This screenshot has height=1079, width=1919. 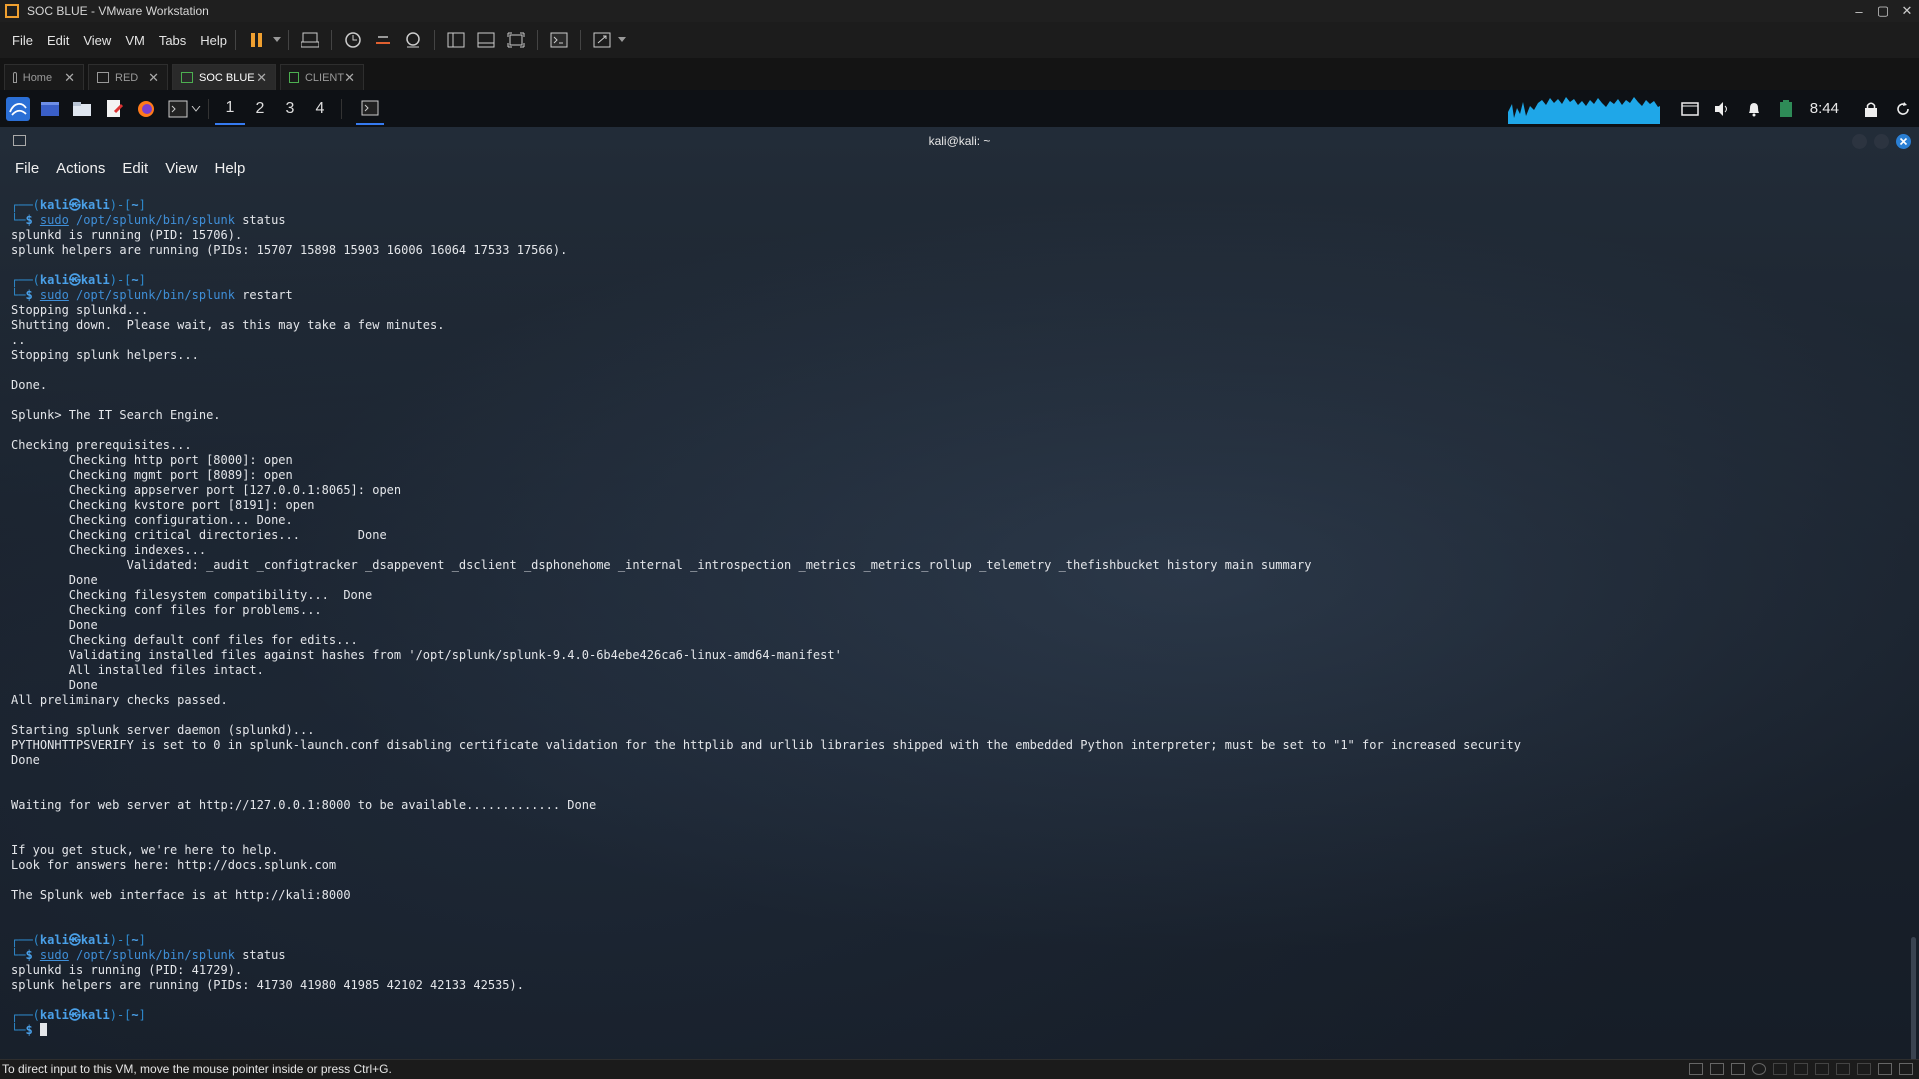 What do you see at coordinates (1907, 11) in the screenshot?
I see `close-window-button: ✕` at bounding box center [1907, 11].